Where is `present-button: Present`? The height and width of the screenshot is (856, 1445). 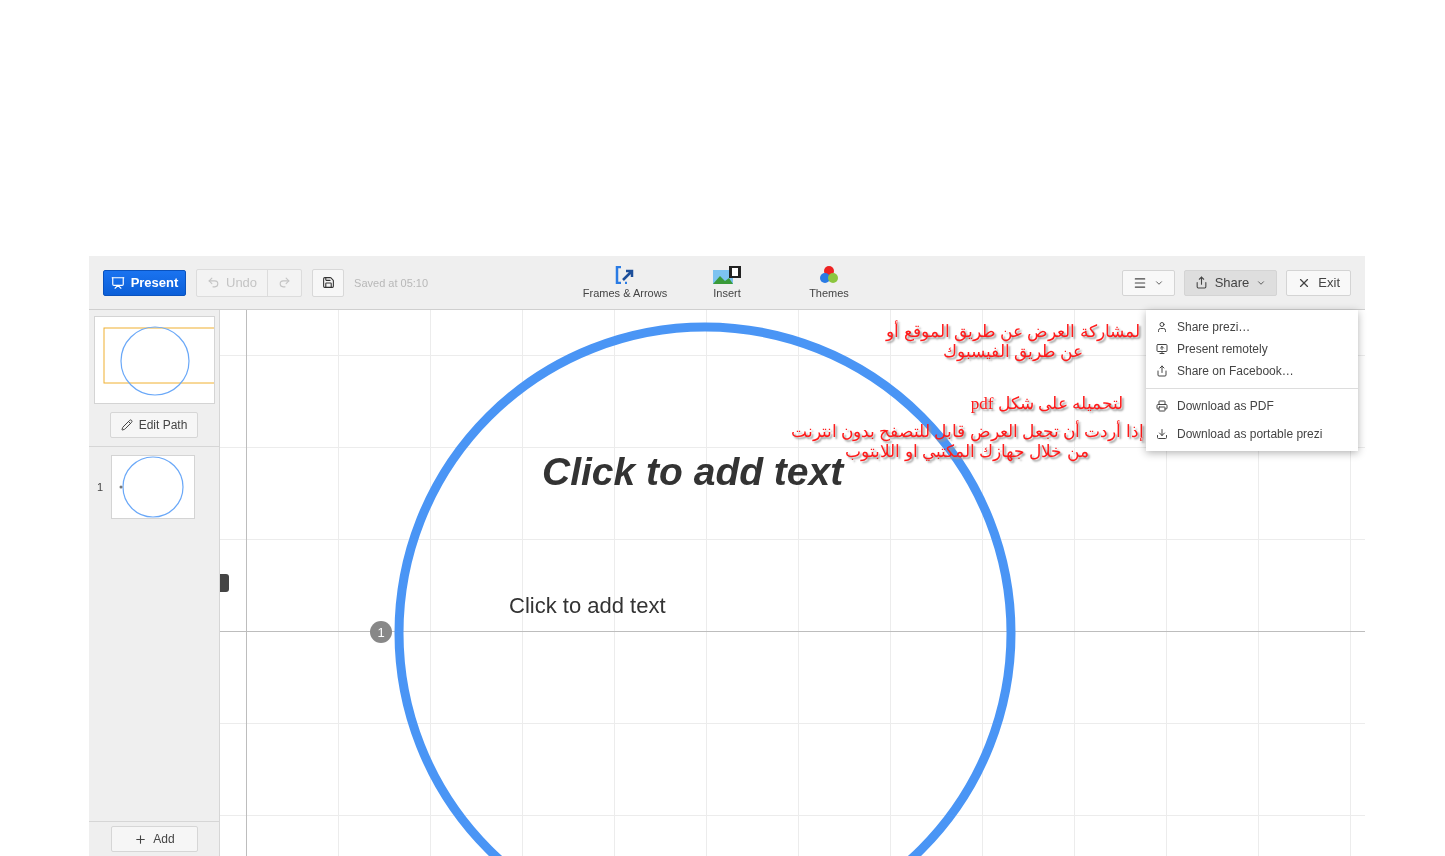
present-button: Present is located at coordinates (144, 282).